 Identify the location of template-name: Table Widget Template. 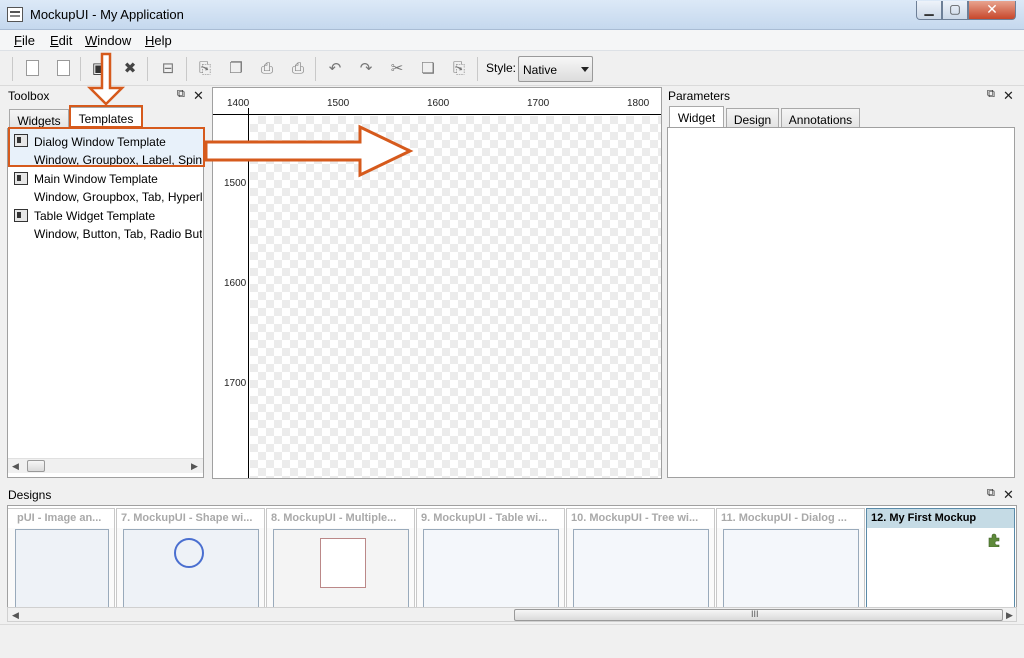
(94, 216).